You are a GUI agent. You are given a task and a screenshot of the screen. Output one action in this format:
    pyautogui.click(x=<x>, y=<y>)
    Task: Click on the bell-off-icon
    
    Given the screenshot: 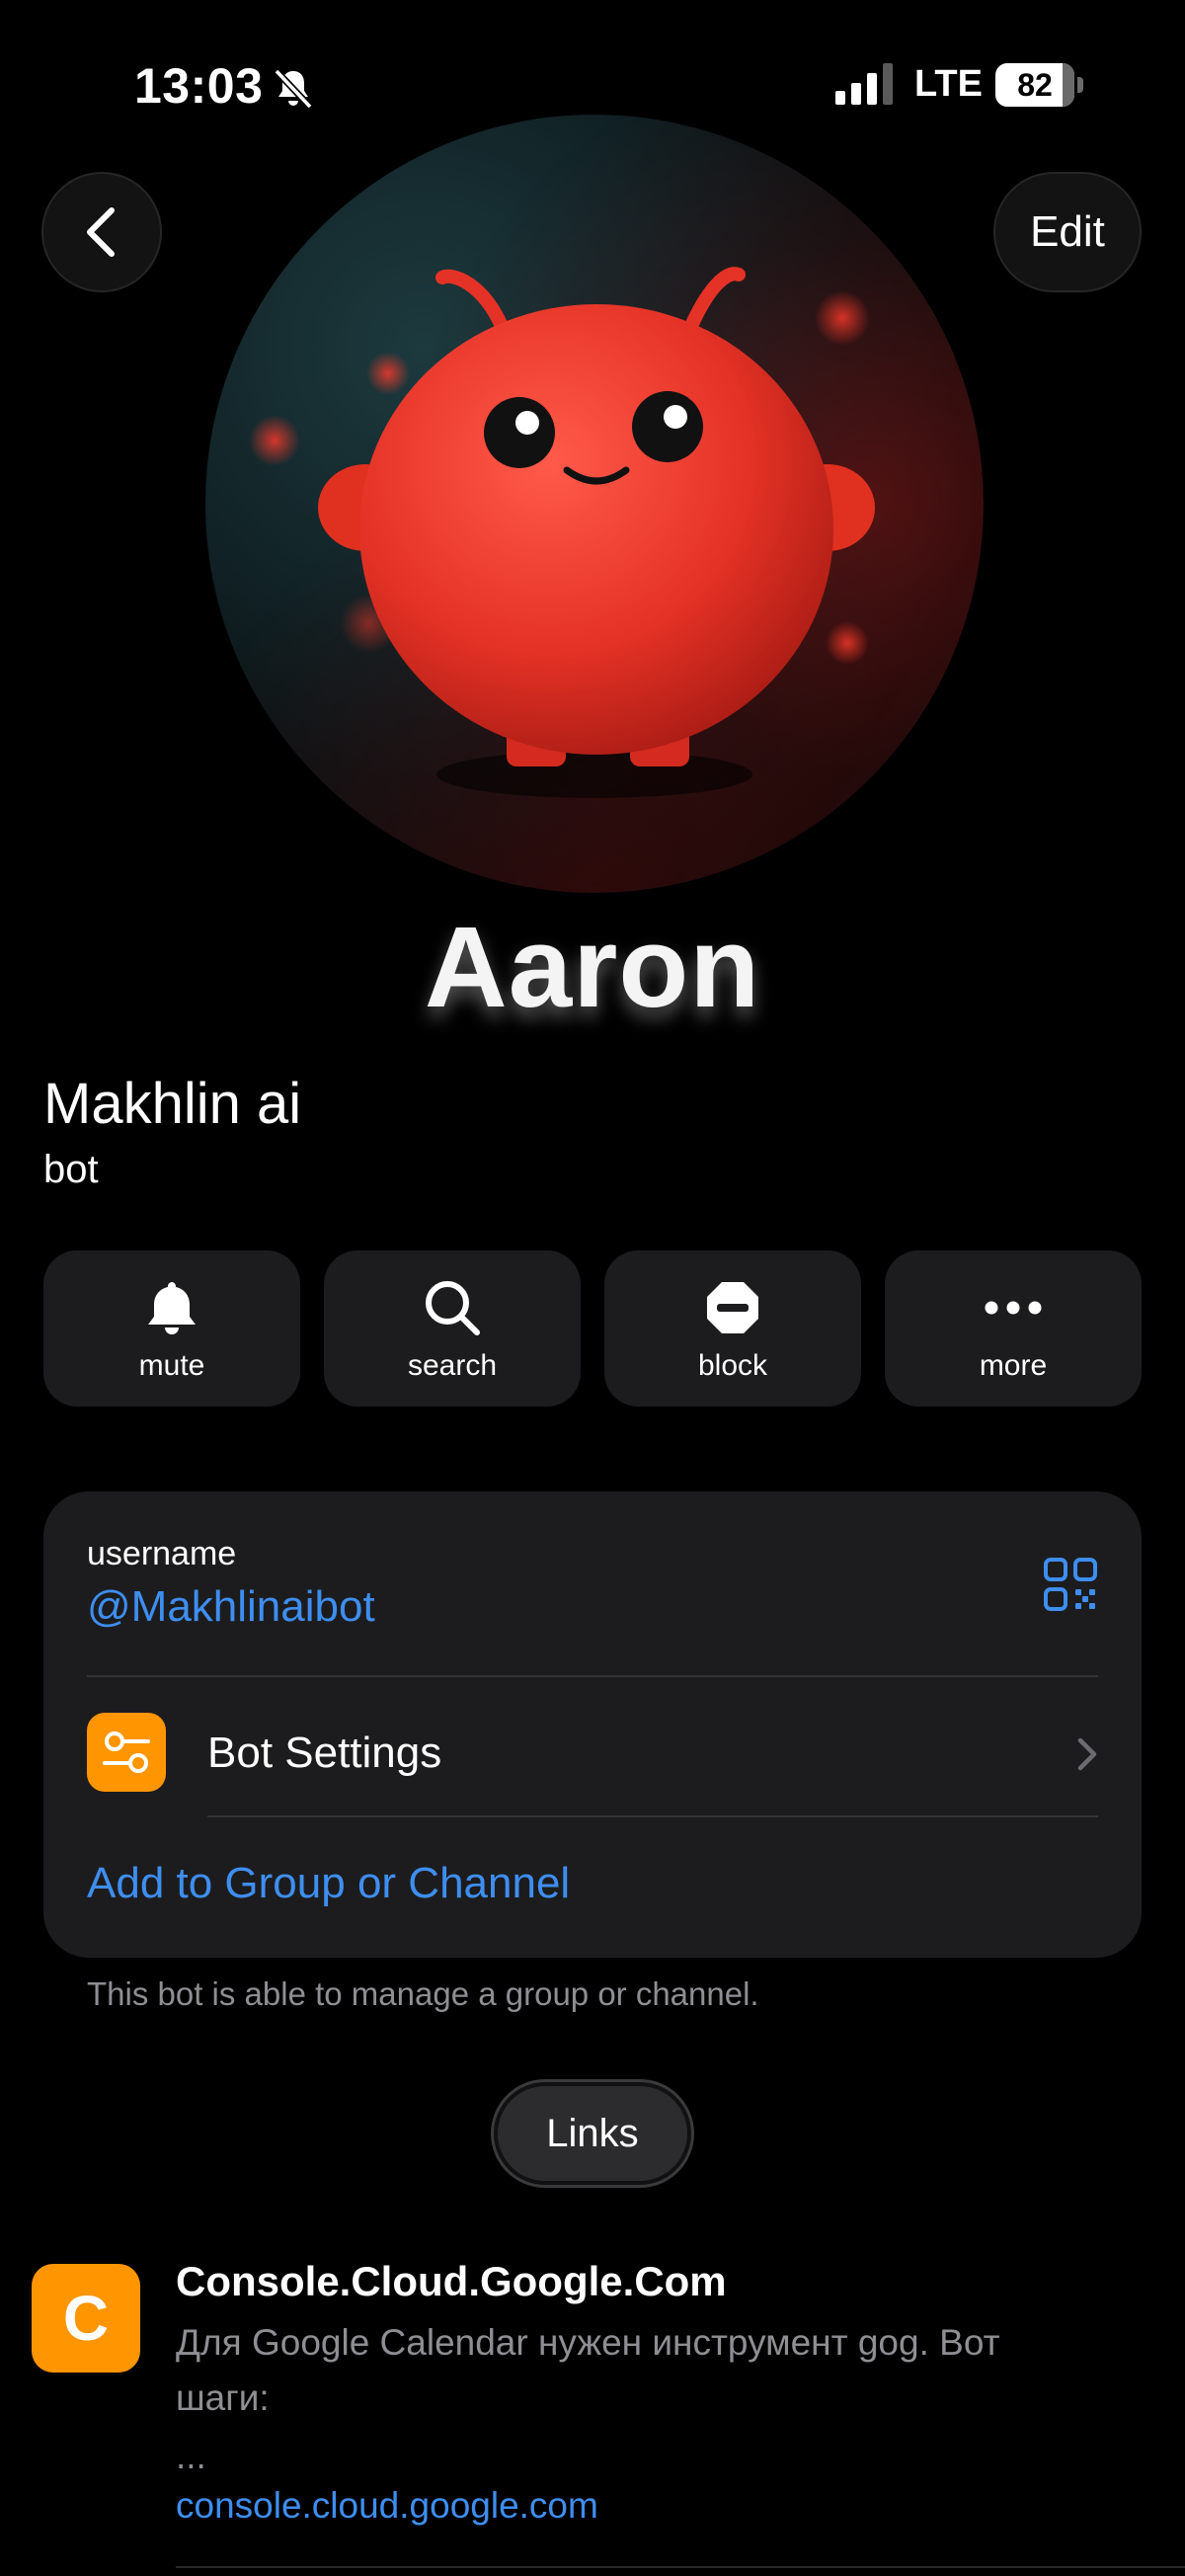 What is the action you would take?
    pyautogui.click(x=293, y=89)
    